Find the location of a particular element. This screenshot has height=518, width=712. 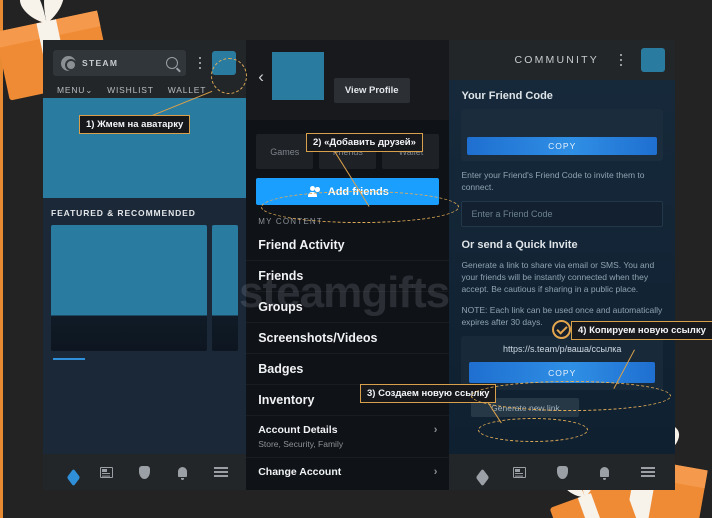

nav-item-wallet: WALLET is located at coordinates (187, 90).